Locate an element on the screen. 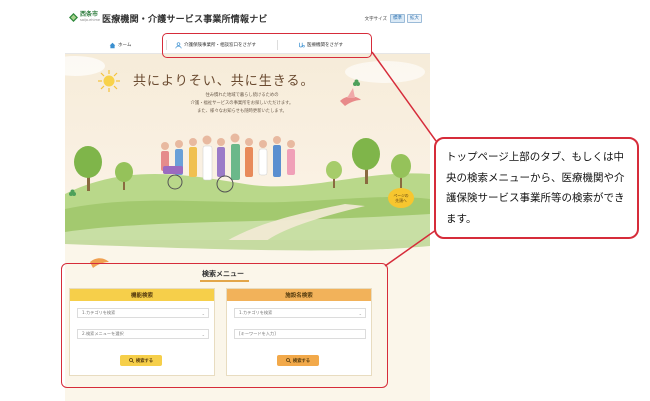  hero-title: 共によりそい、共に生きる。 is located at coordinates (224, 81).